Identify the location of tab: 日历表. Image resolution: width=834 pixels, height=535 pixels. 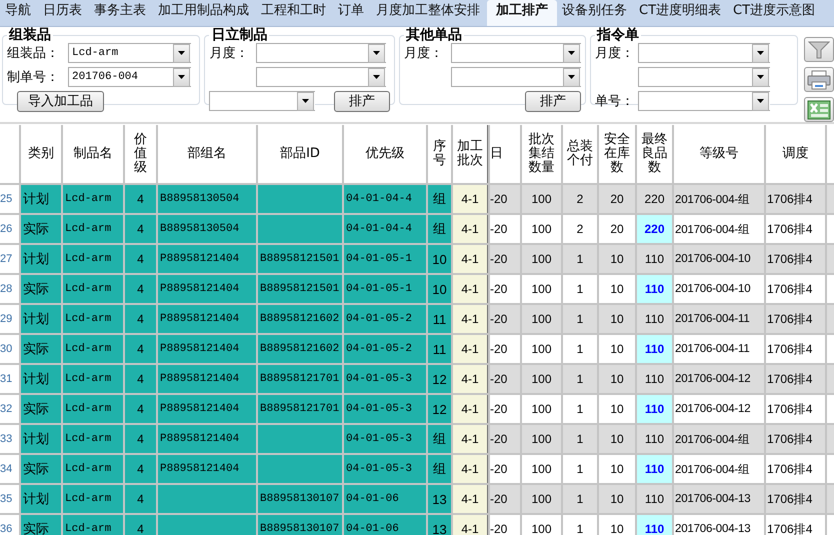
(63, 13).